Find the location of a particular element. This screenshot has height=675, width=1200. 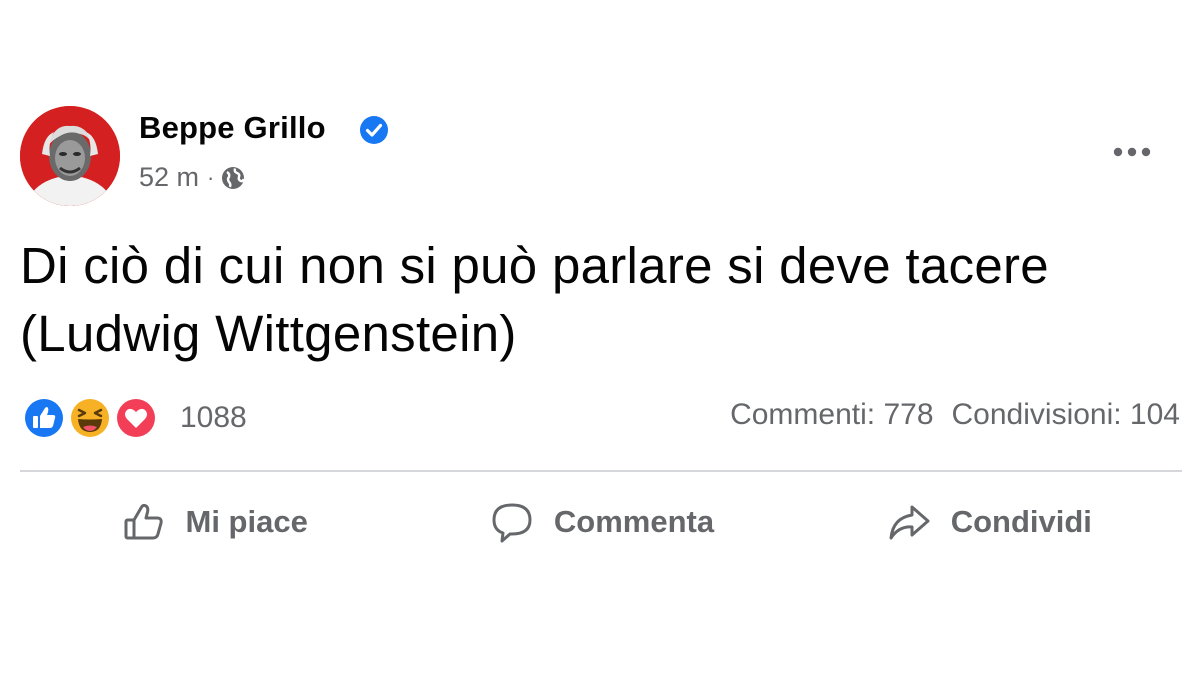

comment-bubble-icon is located at coordinates (512, 523).